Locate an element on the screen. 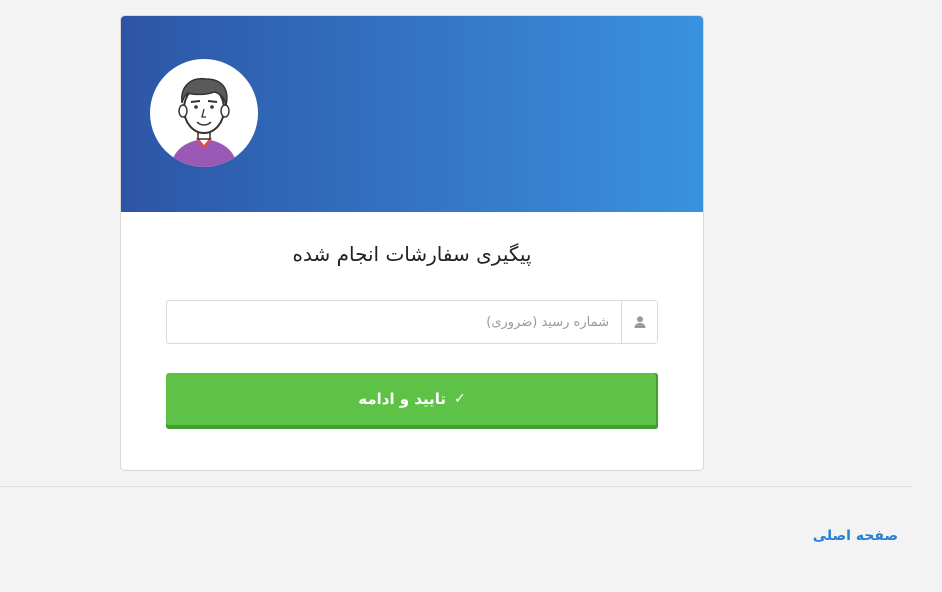 The height and width of the screenshot is (592, 942). confirm-continue-button: ✓ تایید و ادامه is located at coordinates (412, 401).